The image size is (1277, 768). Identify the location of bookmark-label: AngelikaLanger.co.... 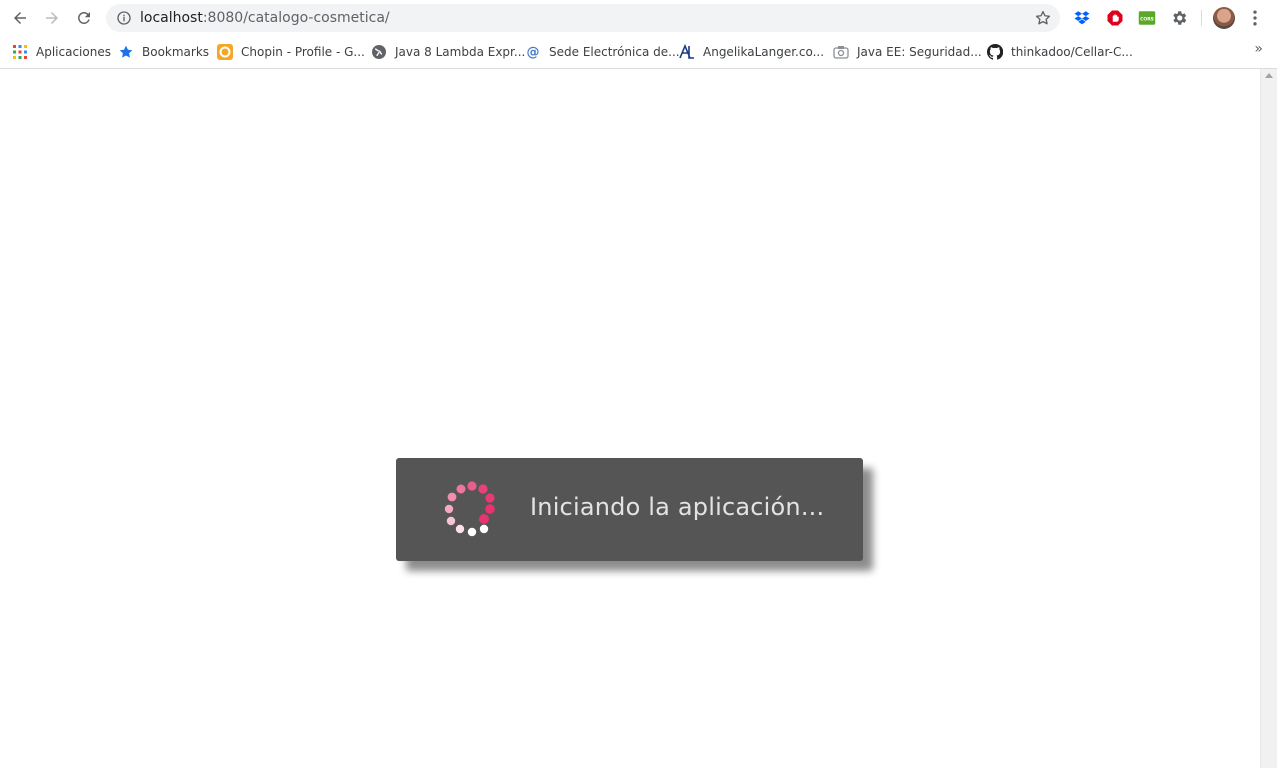
(764, 52).